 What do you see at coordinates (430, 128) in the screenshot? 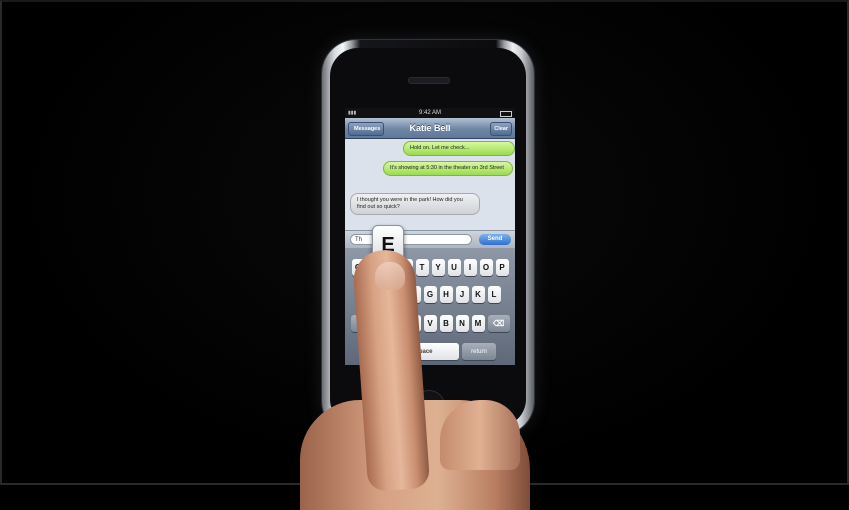
I see `navigation-bar: Messages Katie Bell Clear` at bounding box center [430, 128].